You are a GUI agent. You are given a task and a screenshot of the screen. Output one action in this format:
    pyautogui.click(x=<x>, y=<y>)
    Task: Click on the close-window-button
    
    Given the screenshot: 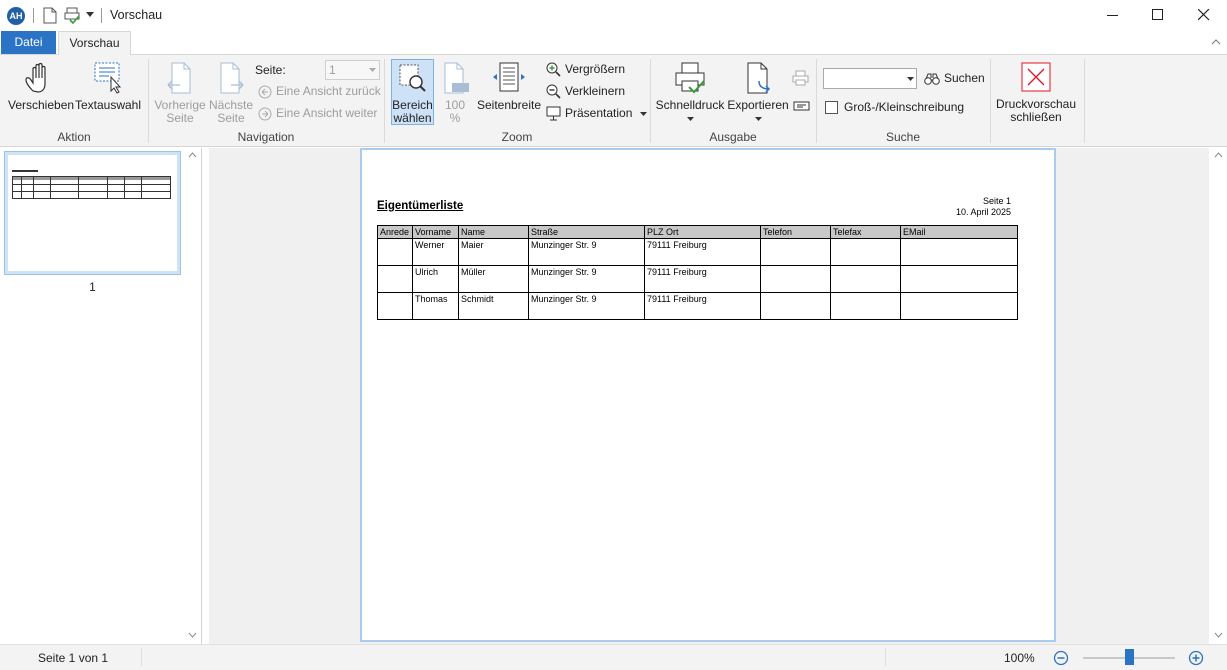 What is the action you would take?
    pyautogui.click(x=1204, y=15)
    